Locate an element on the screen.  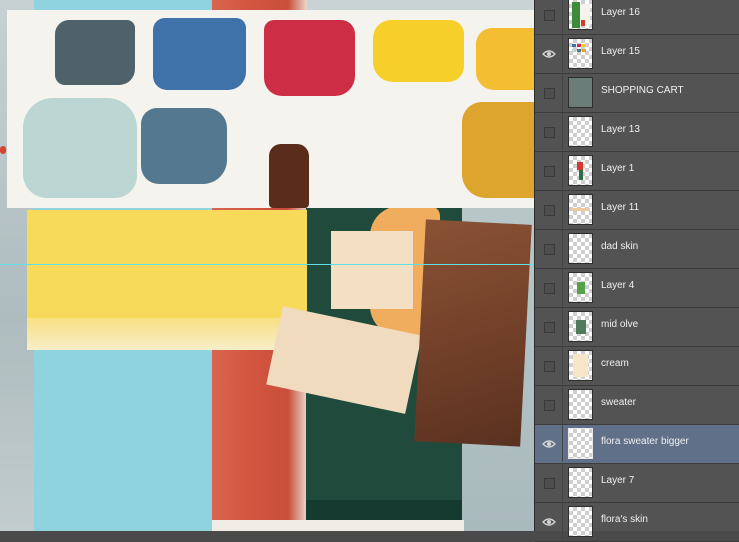
steel-blue-swatch is located at coordinates (184, 146).